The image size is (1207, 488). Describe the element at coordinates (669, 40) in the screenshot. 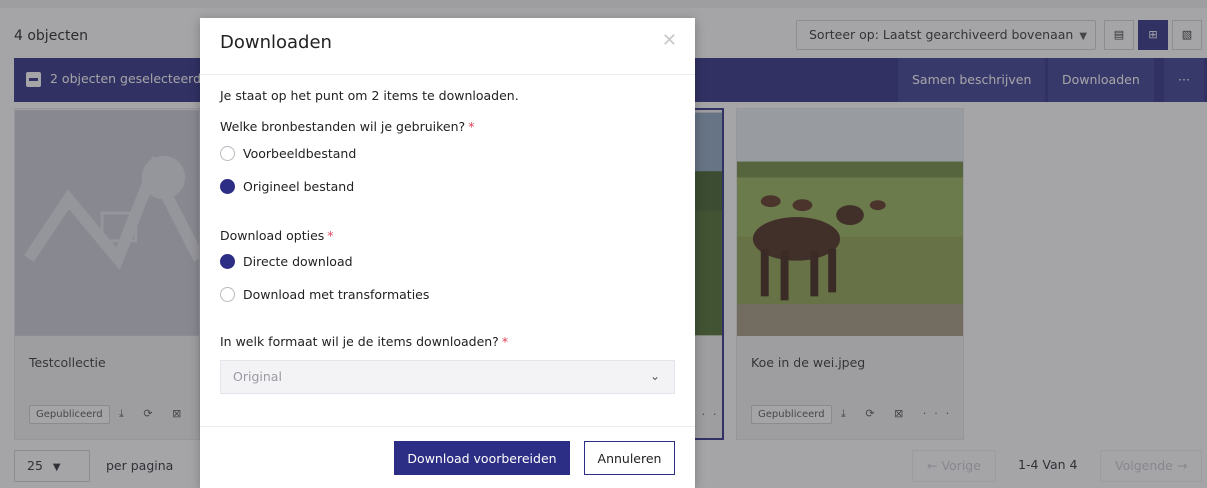

I see `close-icon: ✕` at that location.